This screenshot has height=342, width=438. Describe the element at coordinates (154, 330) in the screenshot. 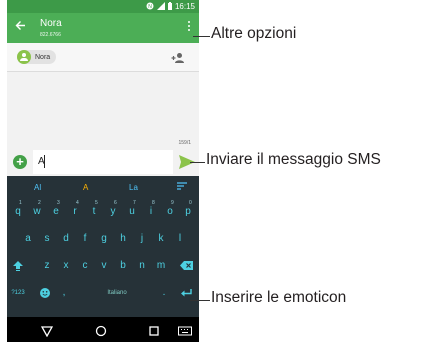

I see `nav-recents-icon` at that location.